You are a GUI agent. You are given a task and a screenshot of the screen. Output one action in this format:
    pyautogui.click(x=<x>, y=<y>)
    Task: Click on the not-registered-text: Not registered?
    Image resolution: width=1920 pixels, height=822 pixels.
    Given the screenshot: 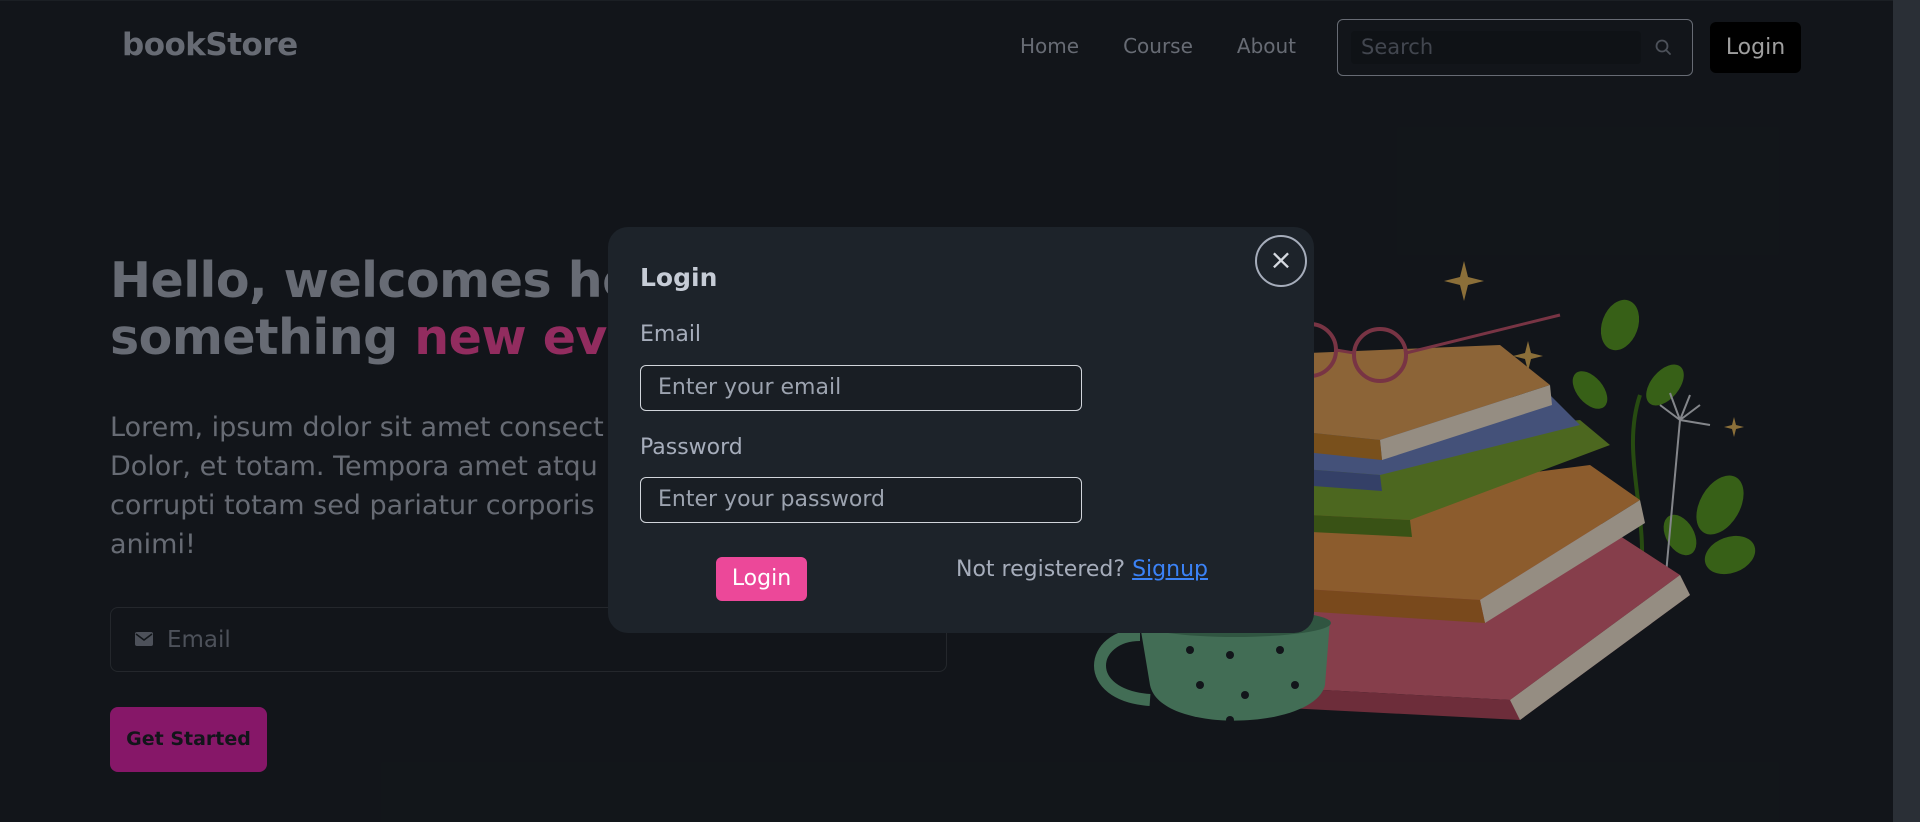 What is the action you would take?
    pyautogui.click(x=1041, y=569)
    